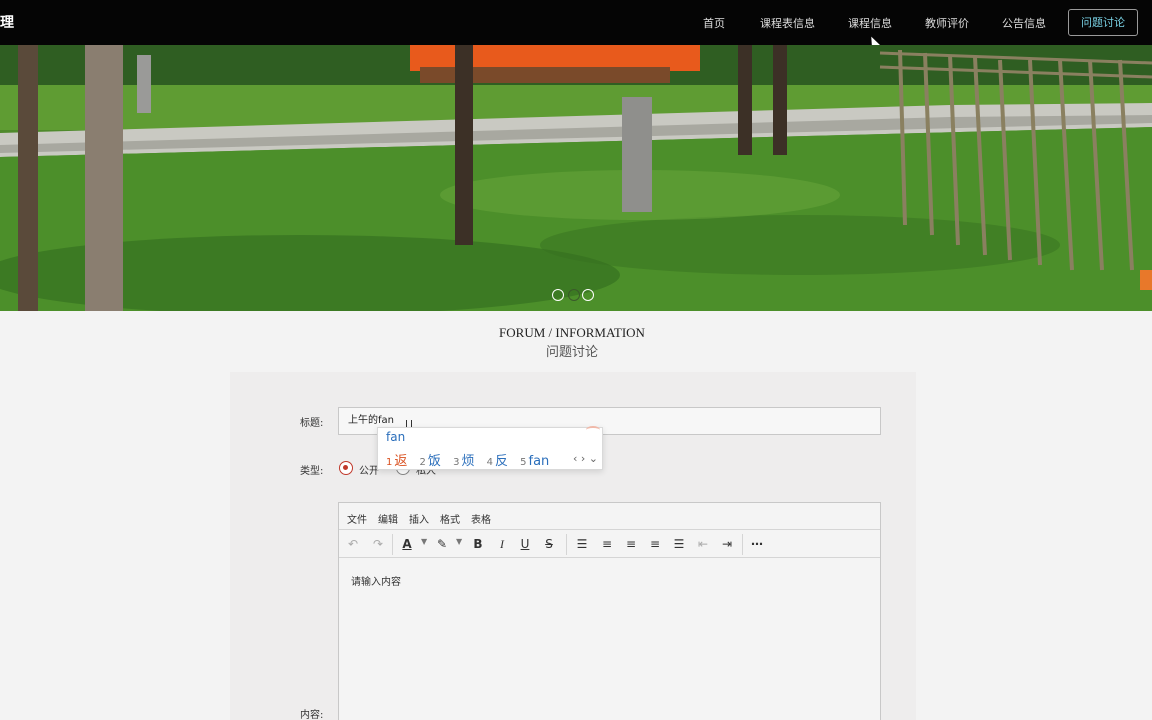 The height and width of the screenshot is (720, 1152). Describe the element at coordinates (714, 23) in the screenshot. I see `nav-home: 首页` at that location.